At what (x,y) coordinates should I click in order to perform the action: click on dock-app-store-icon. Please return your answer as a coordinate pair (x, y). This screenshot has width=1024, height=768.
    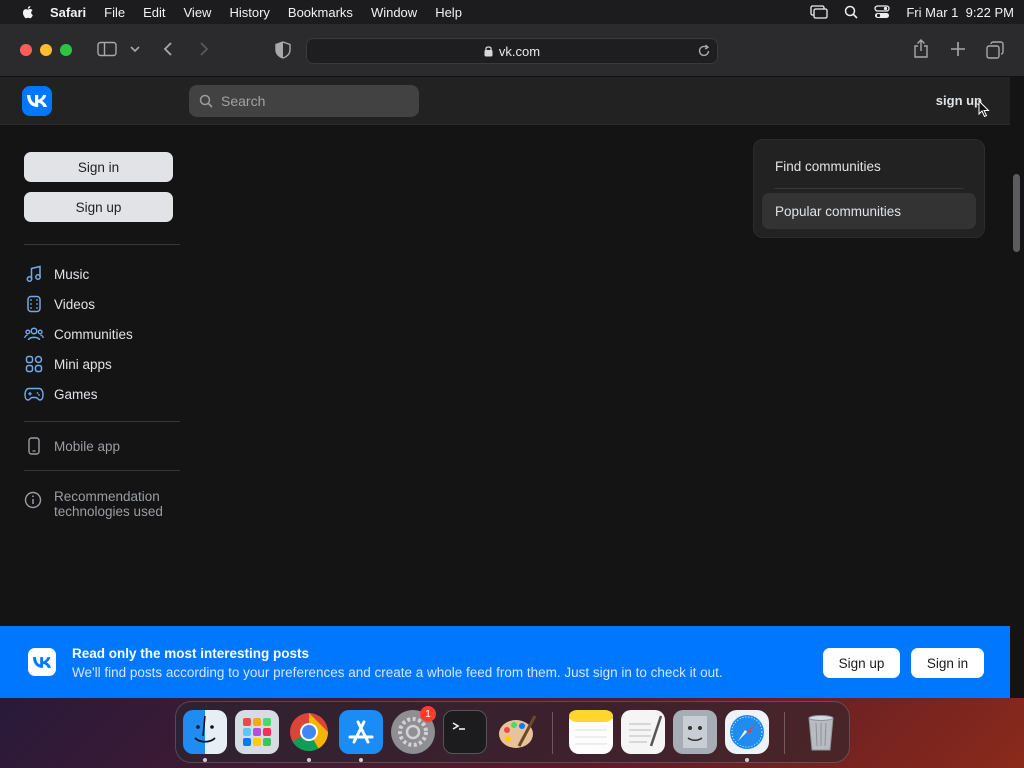
    Looking at the image, I should click on (361, 732).